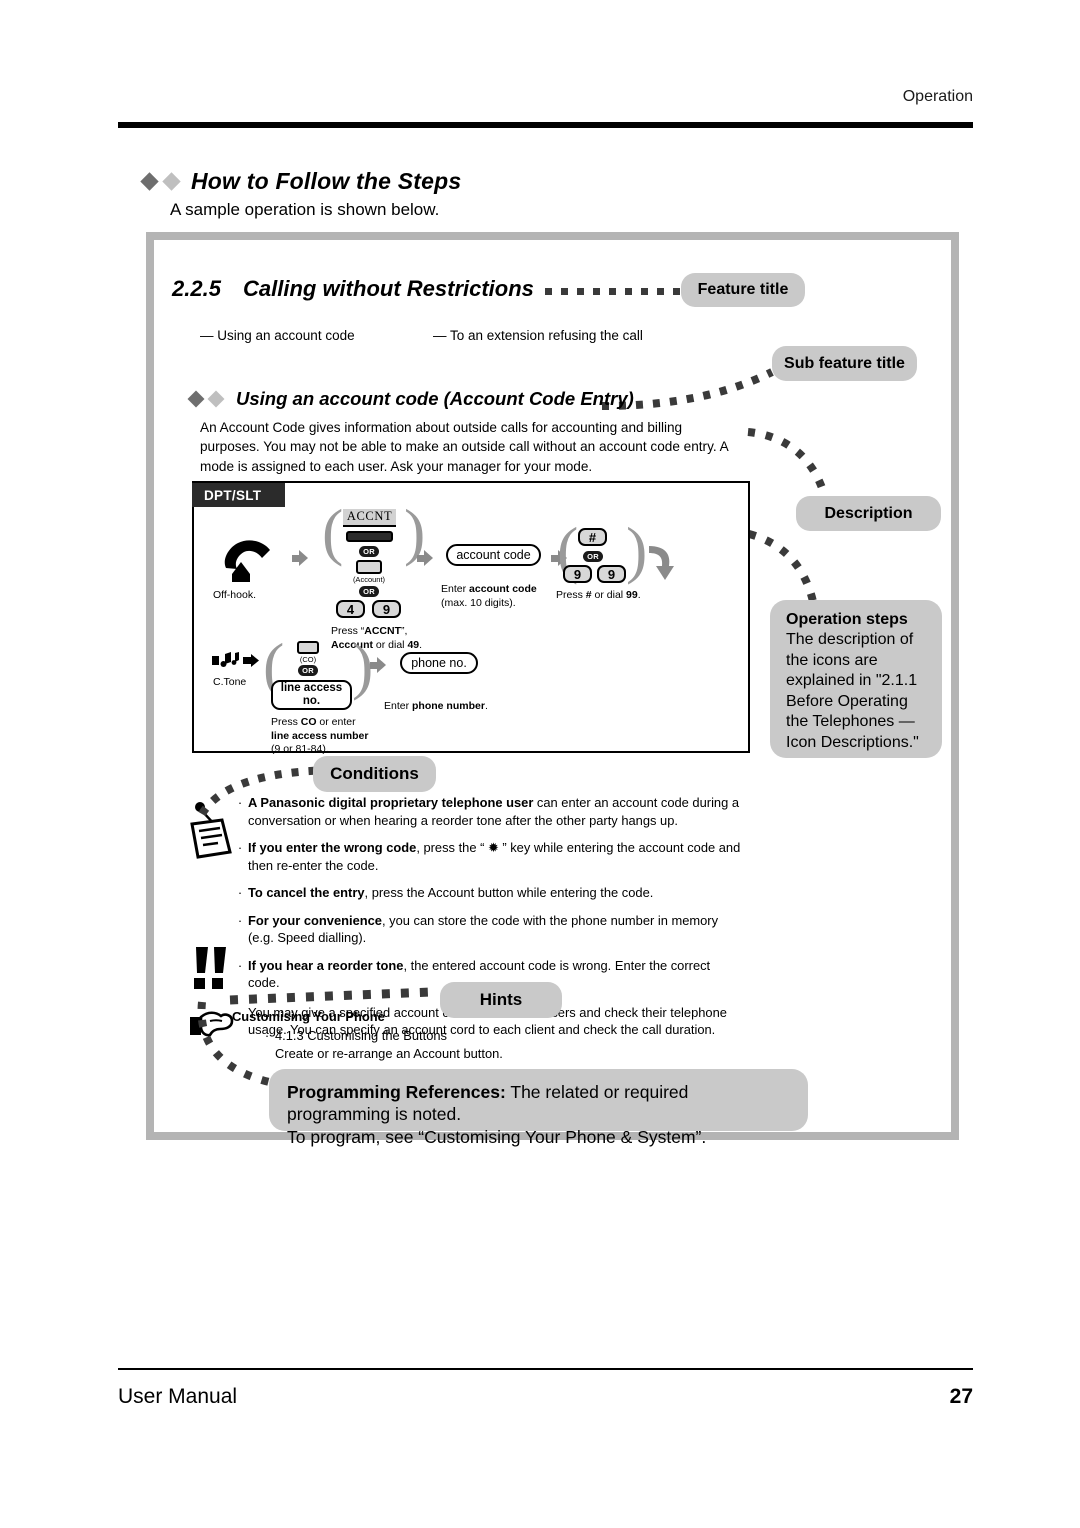 The width and height of the screenshot is (1080, 1528). I want to click on key-9-b: 9, so click(577, 574).